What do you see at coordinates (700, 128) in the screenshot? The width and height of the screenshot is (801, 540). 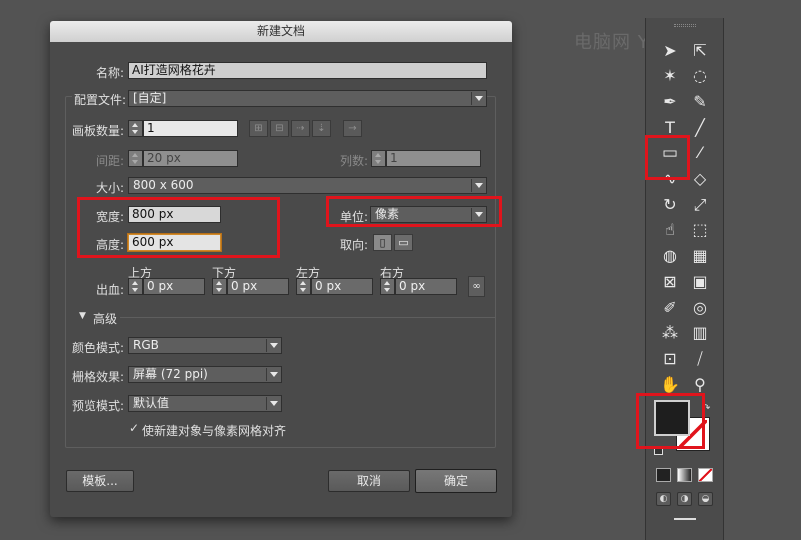 I see `line-icon: ╱` at bounding box center [700, 128].